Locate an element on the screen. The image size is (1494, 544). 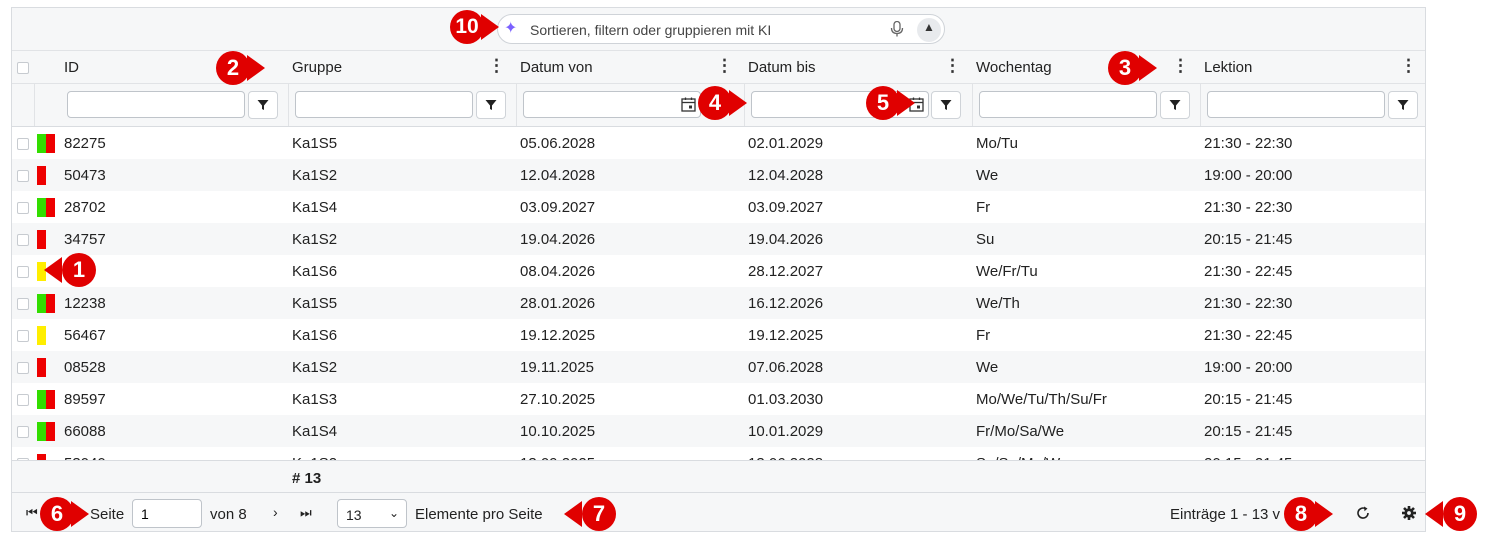
filter-input-lektion is located at coordinates (1296, 104).